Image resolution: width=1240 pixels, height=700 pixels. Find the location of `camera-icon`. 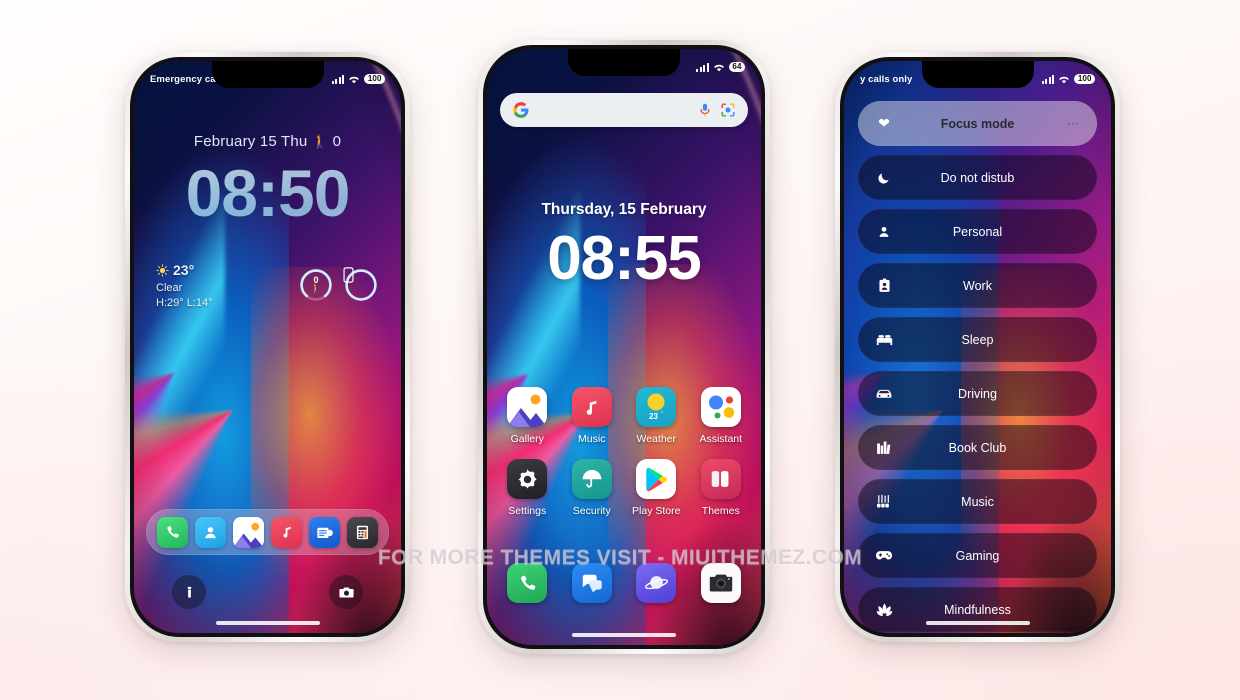

camera-icon is located at coordinates (720, 583).